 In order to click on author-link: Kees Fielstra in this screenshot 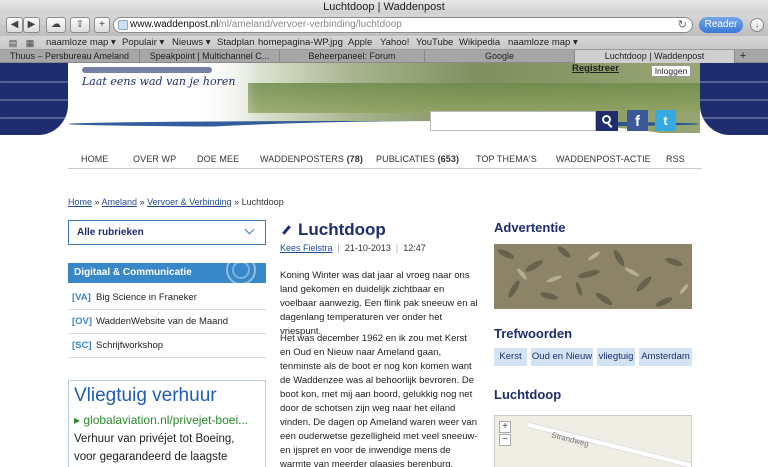, I will do `click(306, 248)`.